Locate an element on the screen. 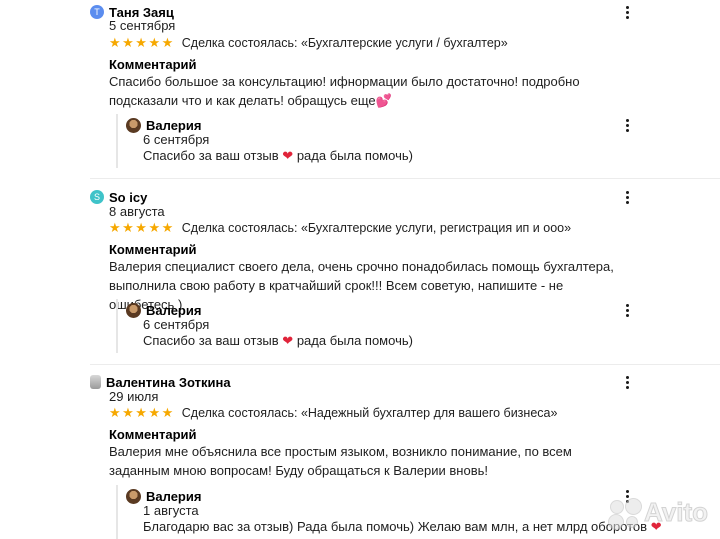 This screenshot has width=720, height=539. reply-date: 1 августа is located at coordinates (171, 510).